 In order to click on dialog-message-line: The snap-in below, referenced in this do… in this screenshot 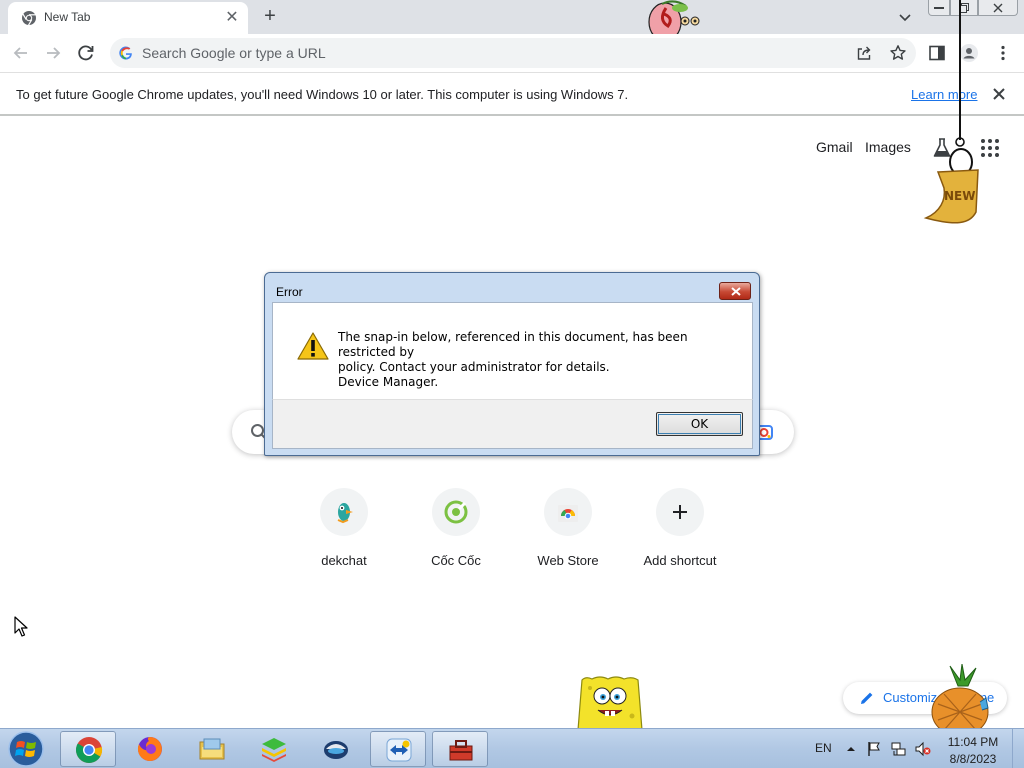, I will do `click(513, 344)`.